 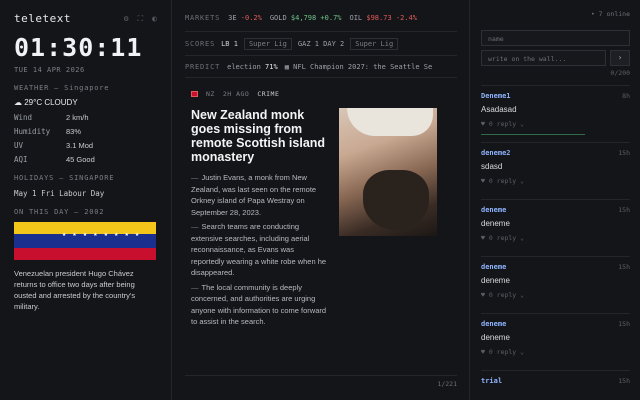 What do you see at coordinates (200, 43) in the screenshot?
I see `scores-label: SCORES` at bounding box center [200, 43].